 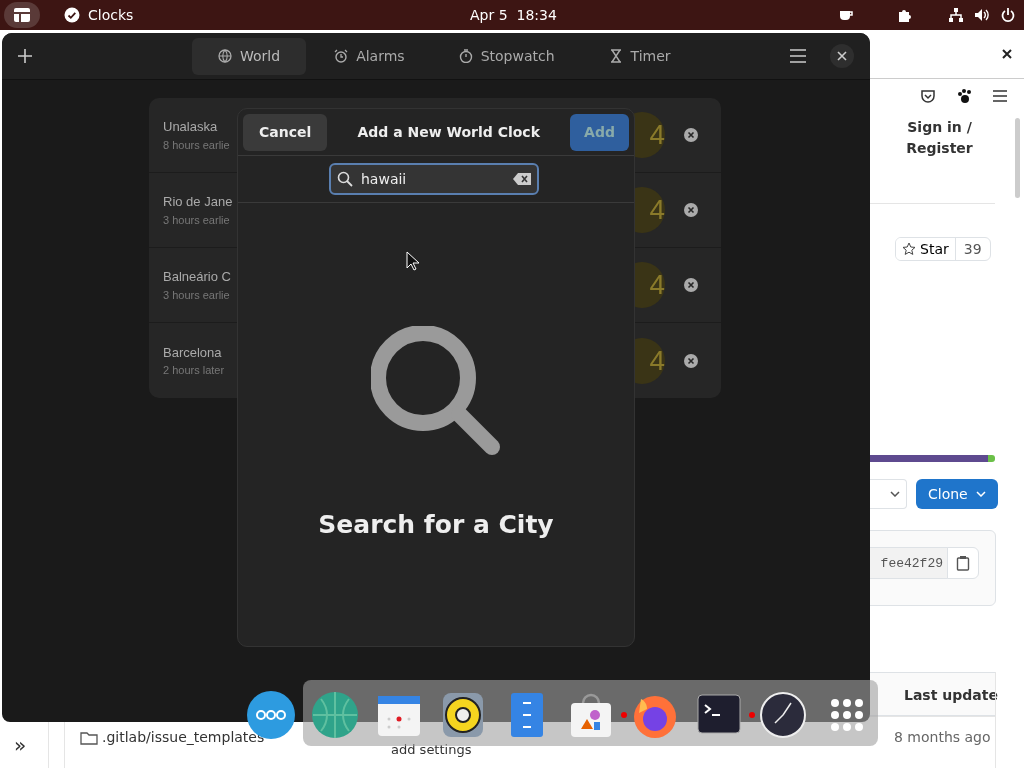 What do you see at coordinates (89, 737) in the screenshot?
I see `folder-icon` at bounding box center [89, 737].